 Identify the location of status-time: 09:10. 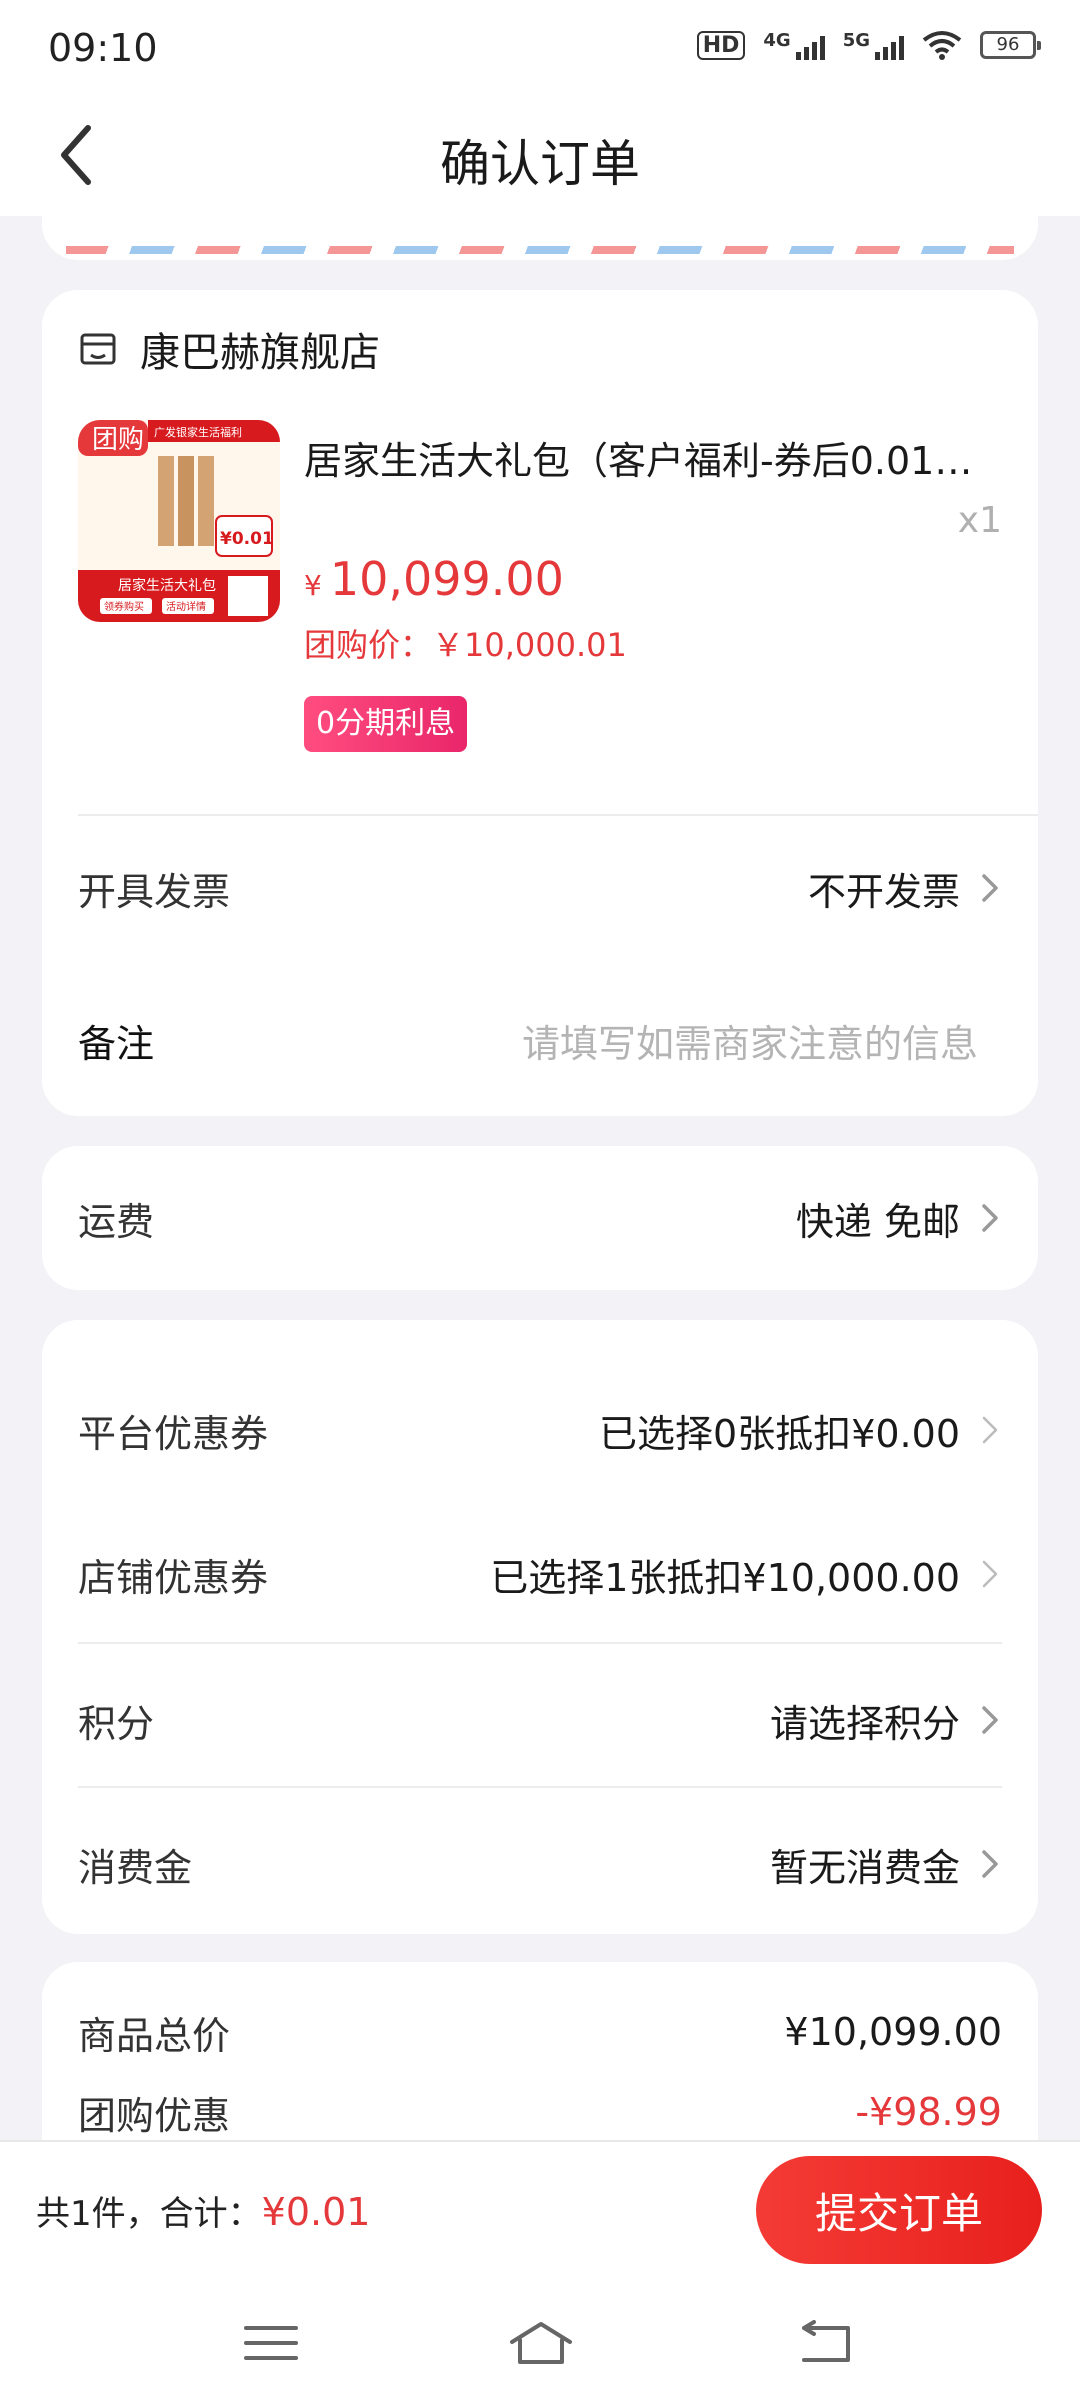
(103, 48).